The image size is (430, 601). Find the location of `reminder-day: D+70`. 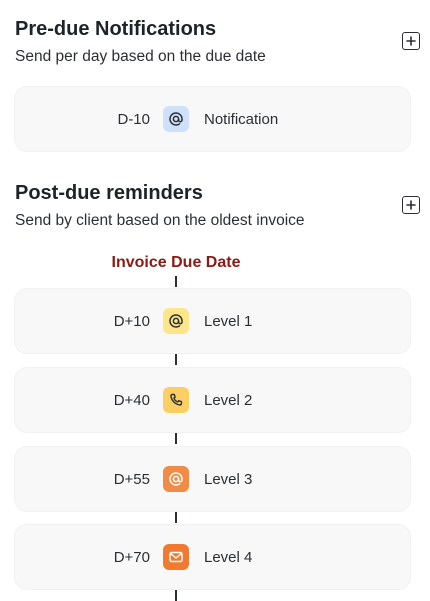

reminder-day: D+70 is located at coordinates (131, 557).